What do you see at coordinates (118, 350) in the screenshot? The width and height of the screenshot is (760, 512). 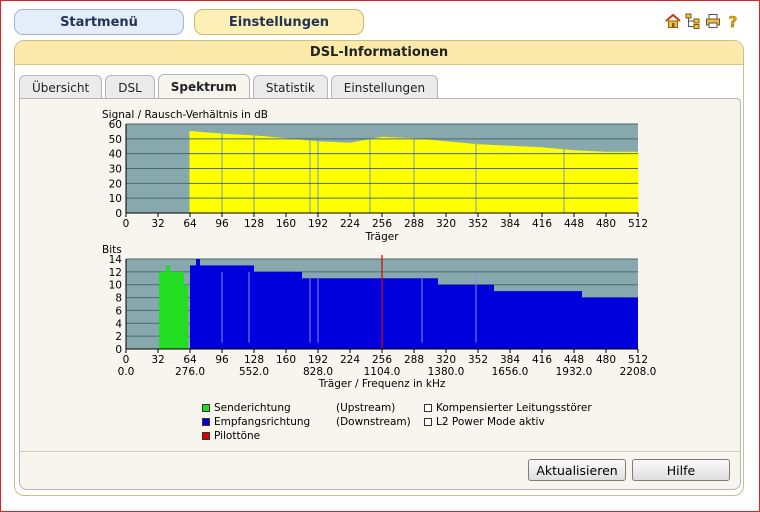 I see `bits-ytick-label: 0` at bounding box center [118, 350].